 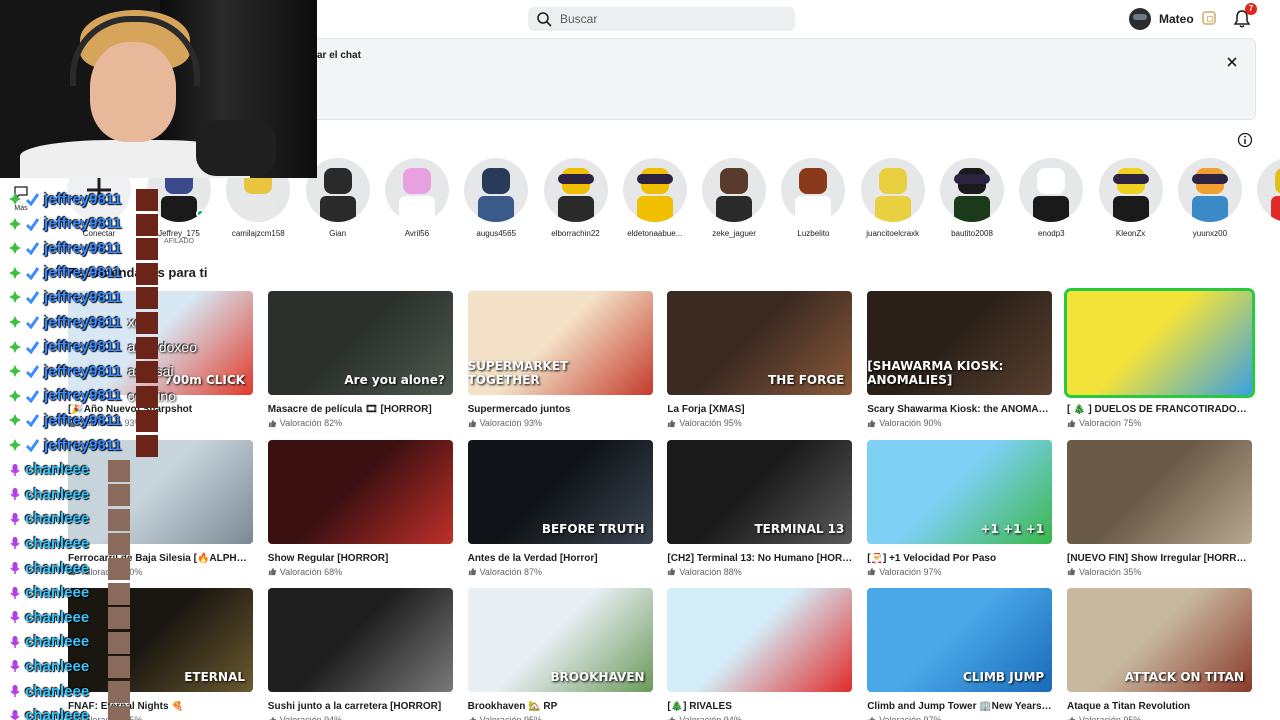 I want to click on webcam-overlay, so click(x=158, y=89).